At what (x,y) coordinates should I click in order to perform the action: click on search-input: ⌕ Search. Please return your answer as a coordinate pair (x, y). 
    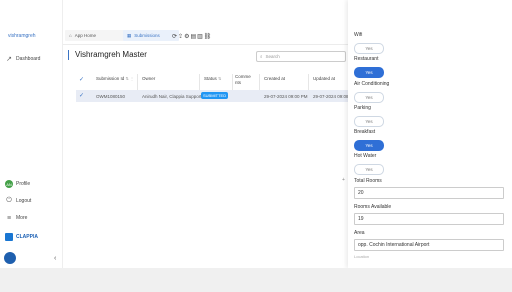
    Looking at the image, I should click on (301, 56).